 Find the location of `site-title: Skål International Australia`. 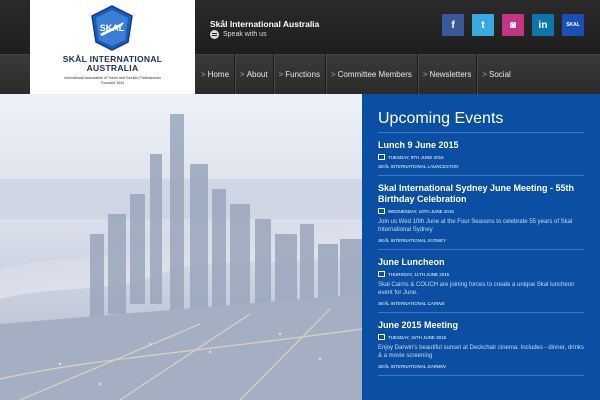

site-title: Skål International Australia is located at coordinates (264, 24).